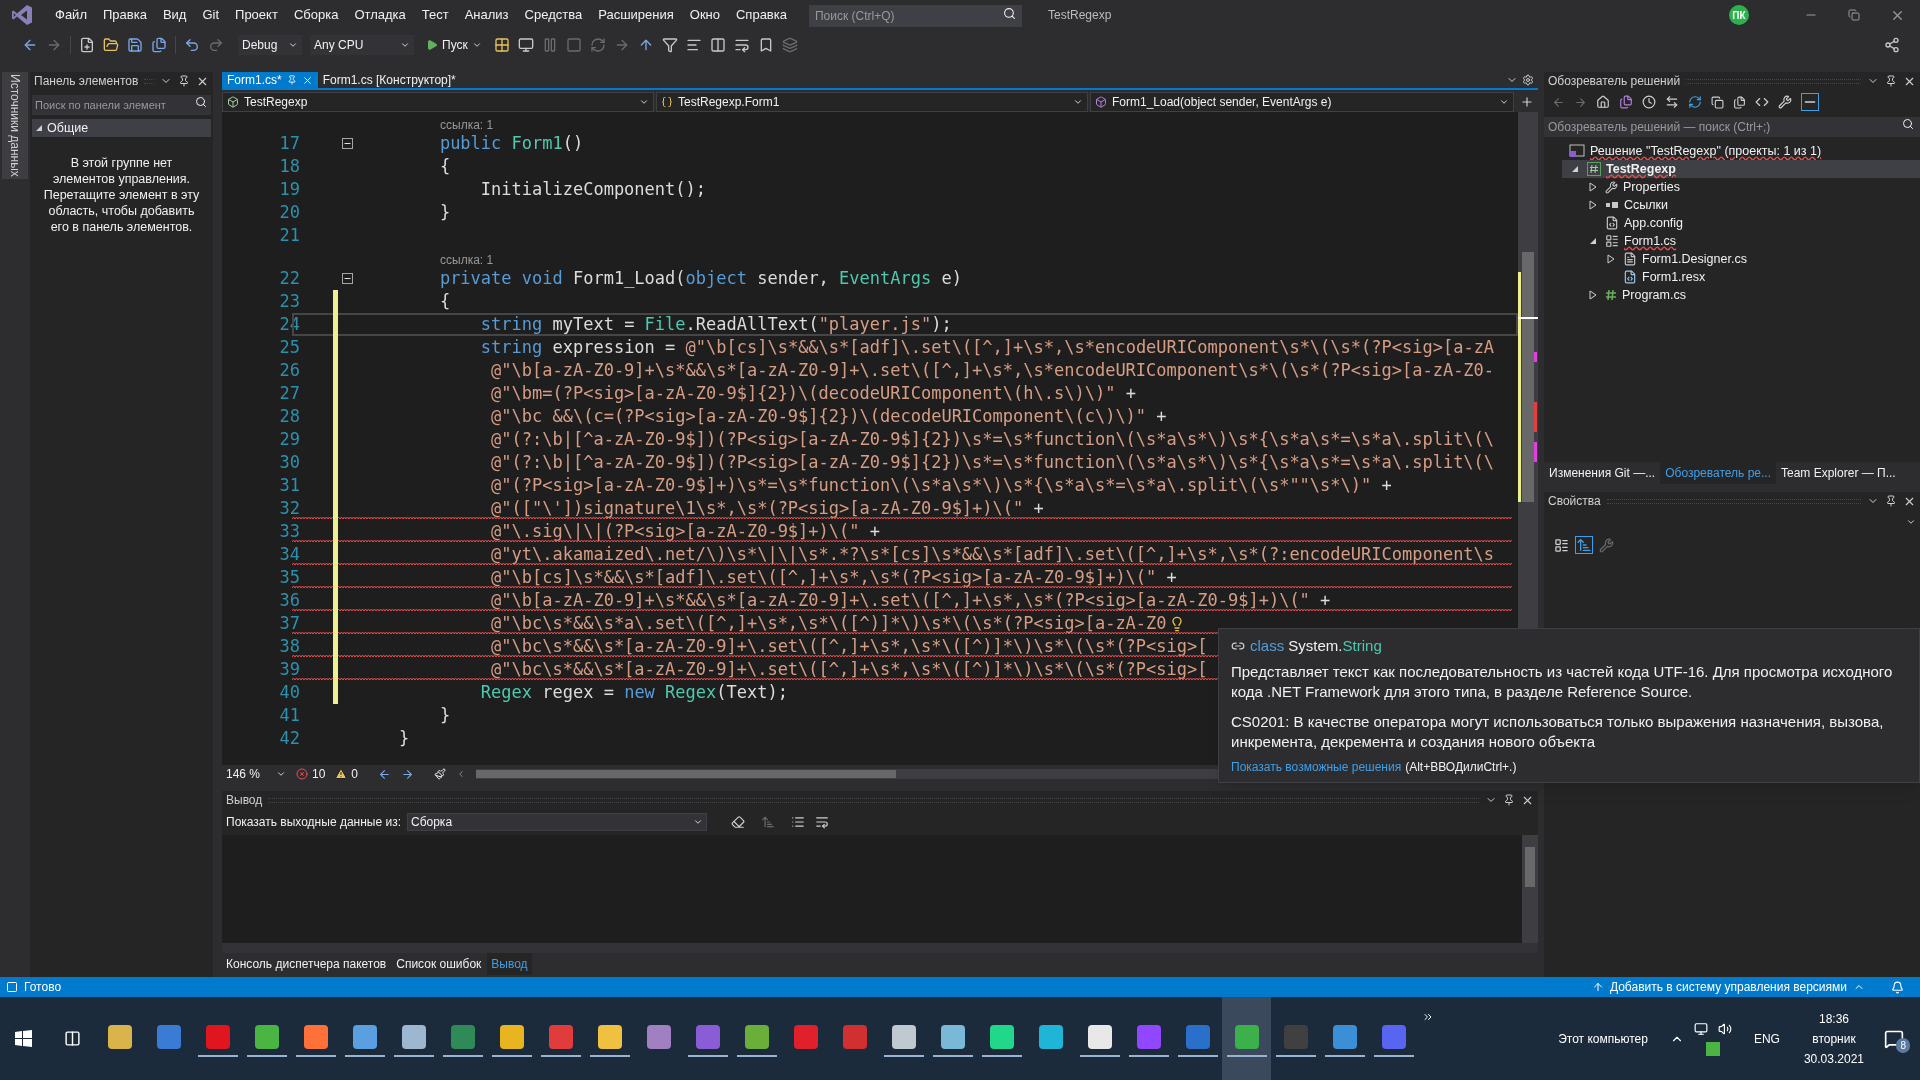  What do you see at coordinates (71, 15) in the screenshot?
I see `menu-item: Файл` at bounding box center [71, 15].